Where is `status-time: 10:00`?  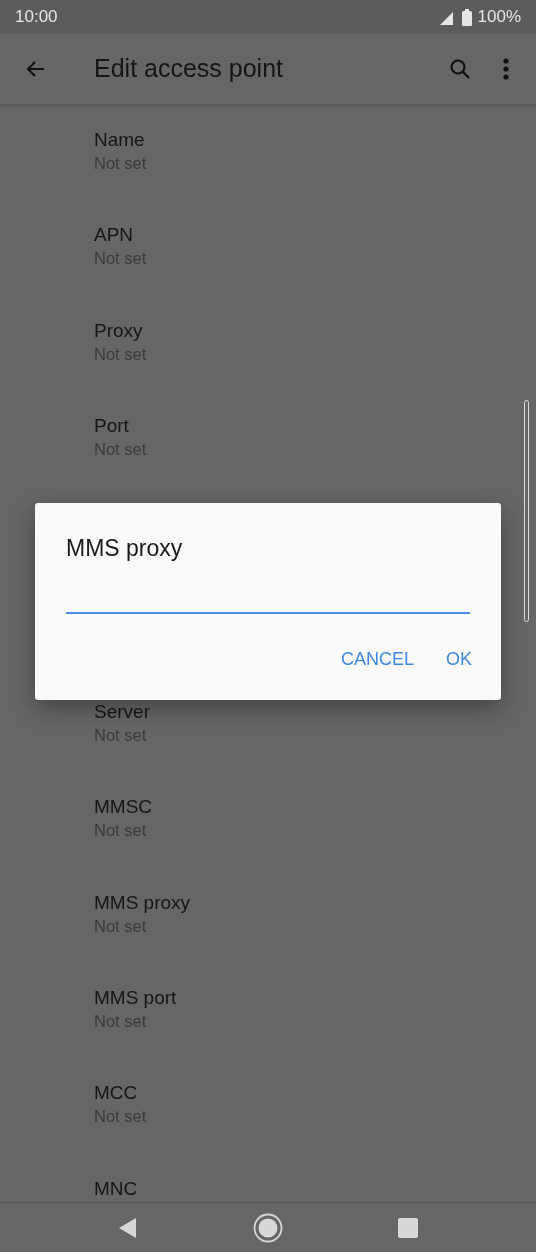
status-time: 10:00 is located at coordinates (36, 17).